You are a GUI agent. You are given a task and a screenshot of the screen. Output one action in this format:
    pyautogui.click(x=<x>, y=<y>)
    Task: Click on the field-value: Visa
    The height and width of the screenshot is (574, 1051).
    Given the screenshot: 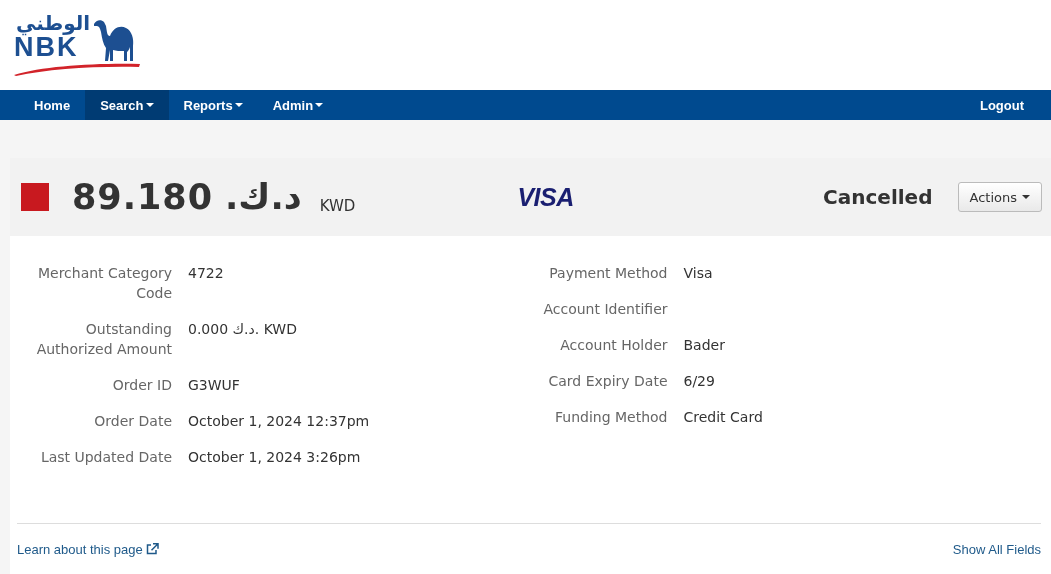 What is the action you would take?
    pyautogui.click(x=698, y=273)
    